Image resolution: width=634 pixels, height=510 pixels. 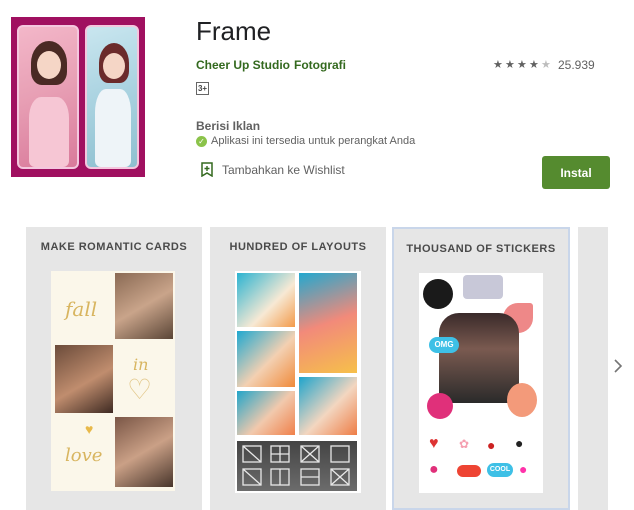 What do you see at coordinates (114, 247) in the screenshot?
I see `screenshot-caption: MAKE ROMANTIC CARDS` at bounding box center [114, 247].